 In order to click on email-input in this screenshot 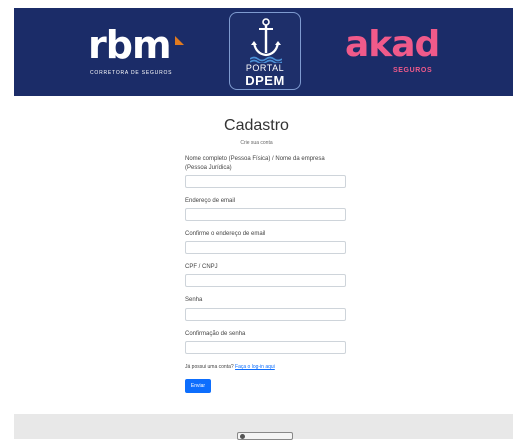, I will do `click(265, 214)`.